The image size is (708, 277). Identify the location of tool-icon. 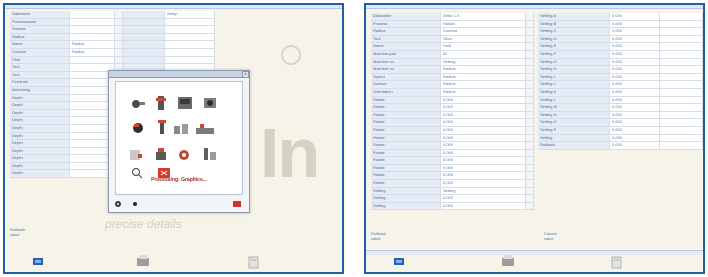
(138, 104).